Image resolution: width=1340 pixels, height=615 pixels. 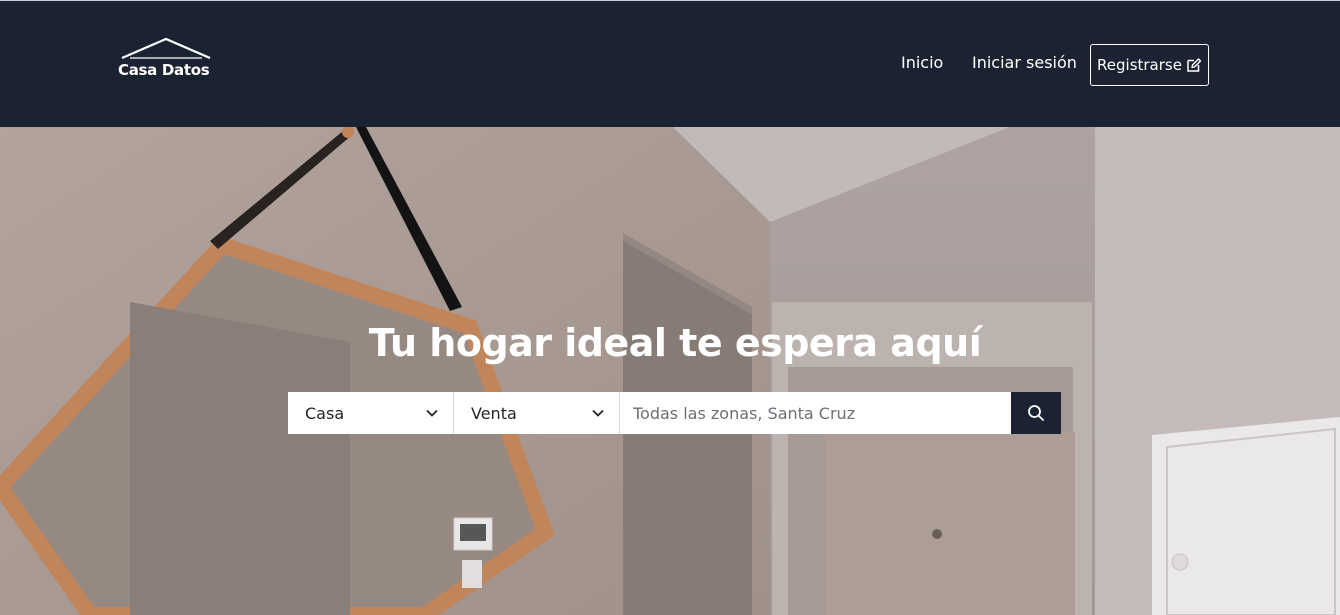 What do you see at coordinates (537, 413) in the screenshot?
I see `operation-select: Venta` at bounding box center [537, 413].